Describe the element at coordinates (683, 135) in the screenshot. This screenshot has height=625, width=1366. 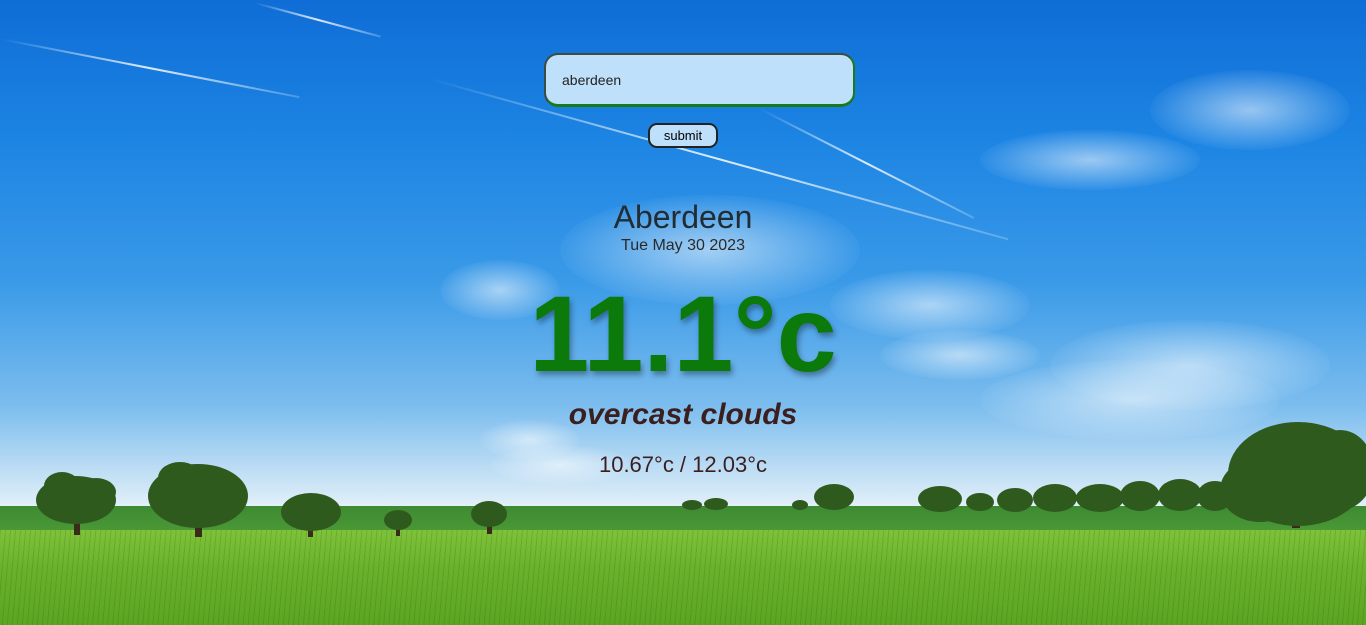
I see `submit-button: submit` at that location.